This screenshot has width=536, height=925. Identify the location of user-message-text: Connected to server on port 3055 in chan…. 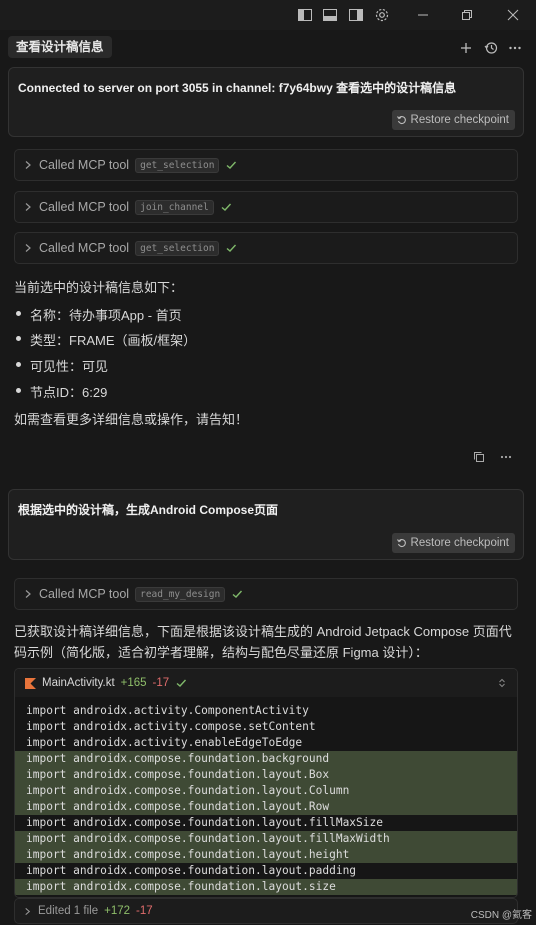
(237, 88).